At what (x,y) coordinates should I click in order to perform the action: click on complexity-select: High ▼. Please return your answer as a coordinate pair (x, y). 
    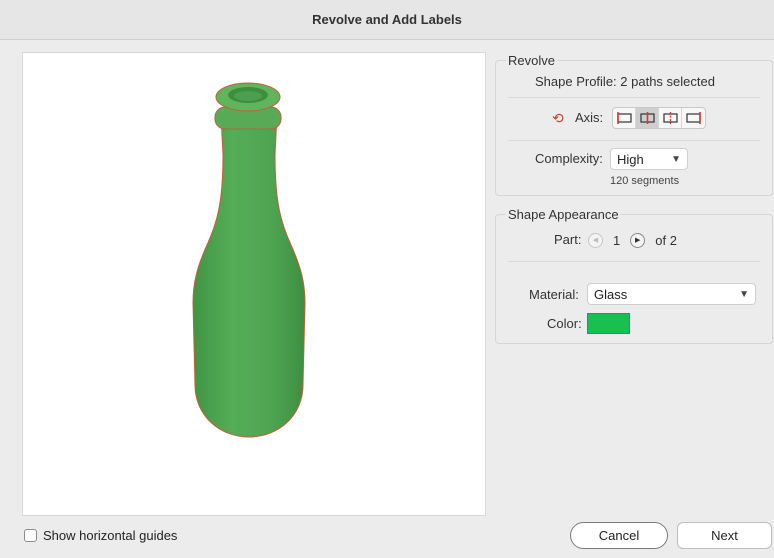
    Looking at the image, I should click on (649, 159).